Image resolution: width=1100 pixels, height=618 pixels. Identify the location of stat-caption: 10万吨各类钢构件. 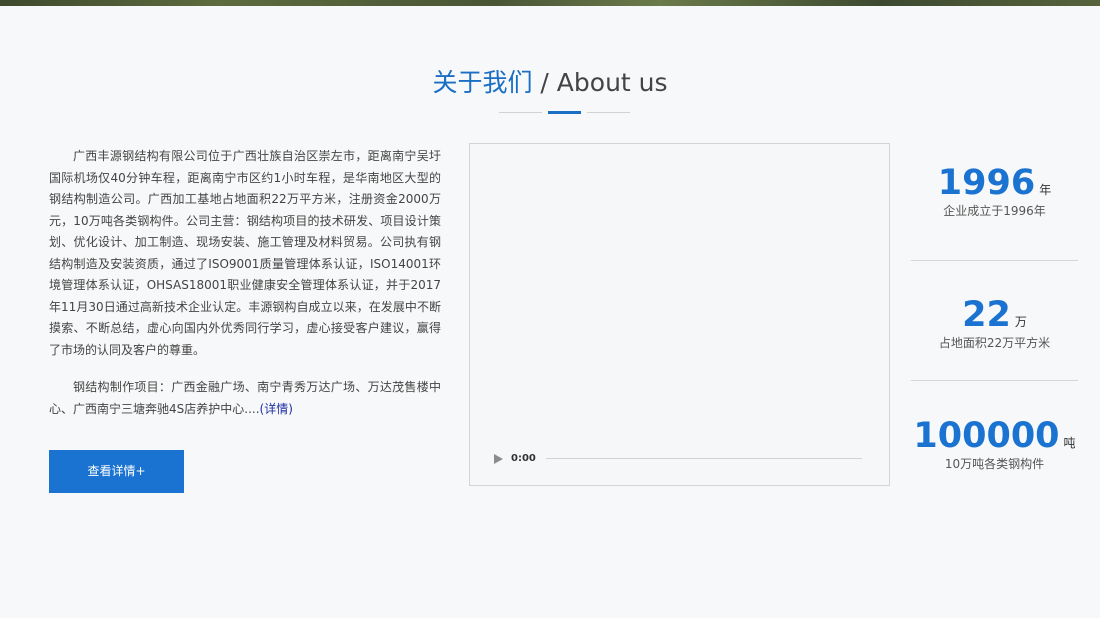
(994, 464).